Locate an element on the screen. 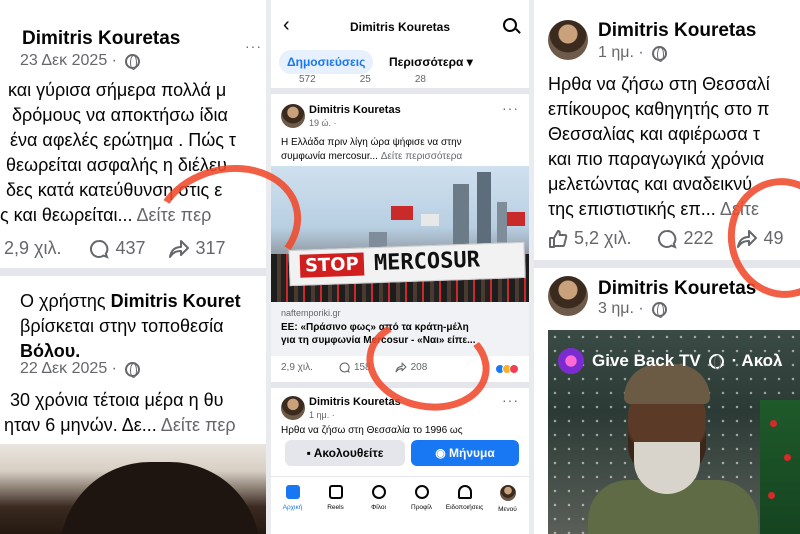 The width and height of the screenshot is (800, 534). reels-icon is located at coordinates (335, 492).